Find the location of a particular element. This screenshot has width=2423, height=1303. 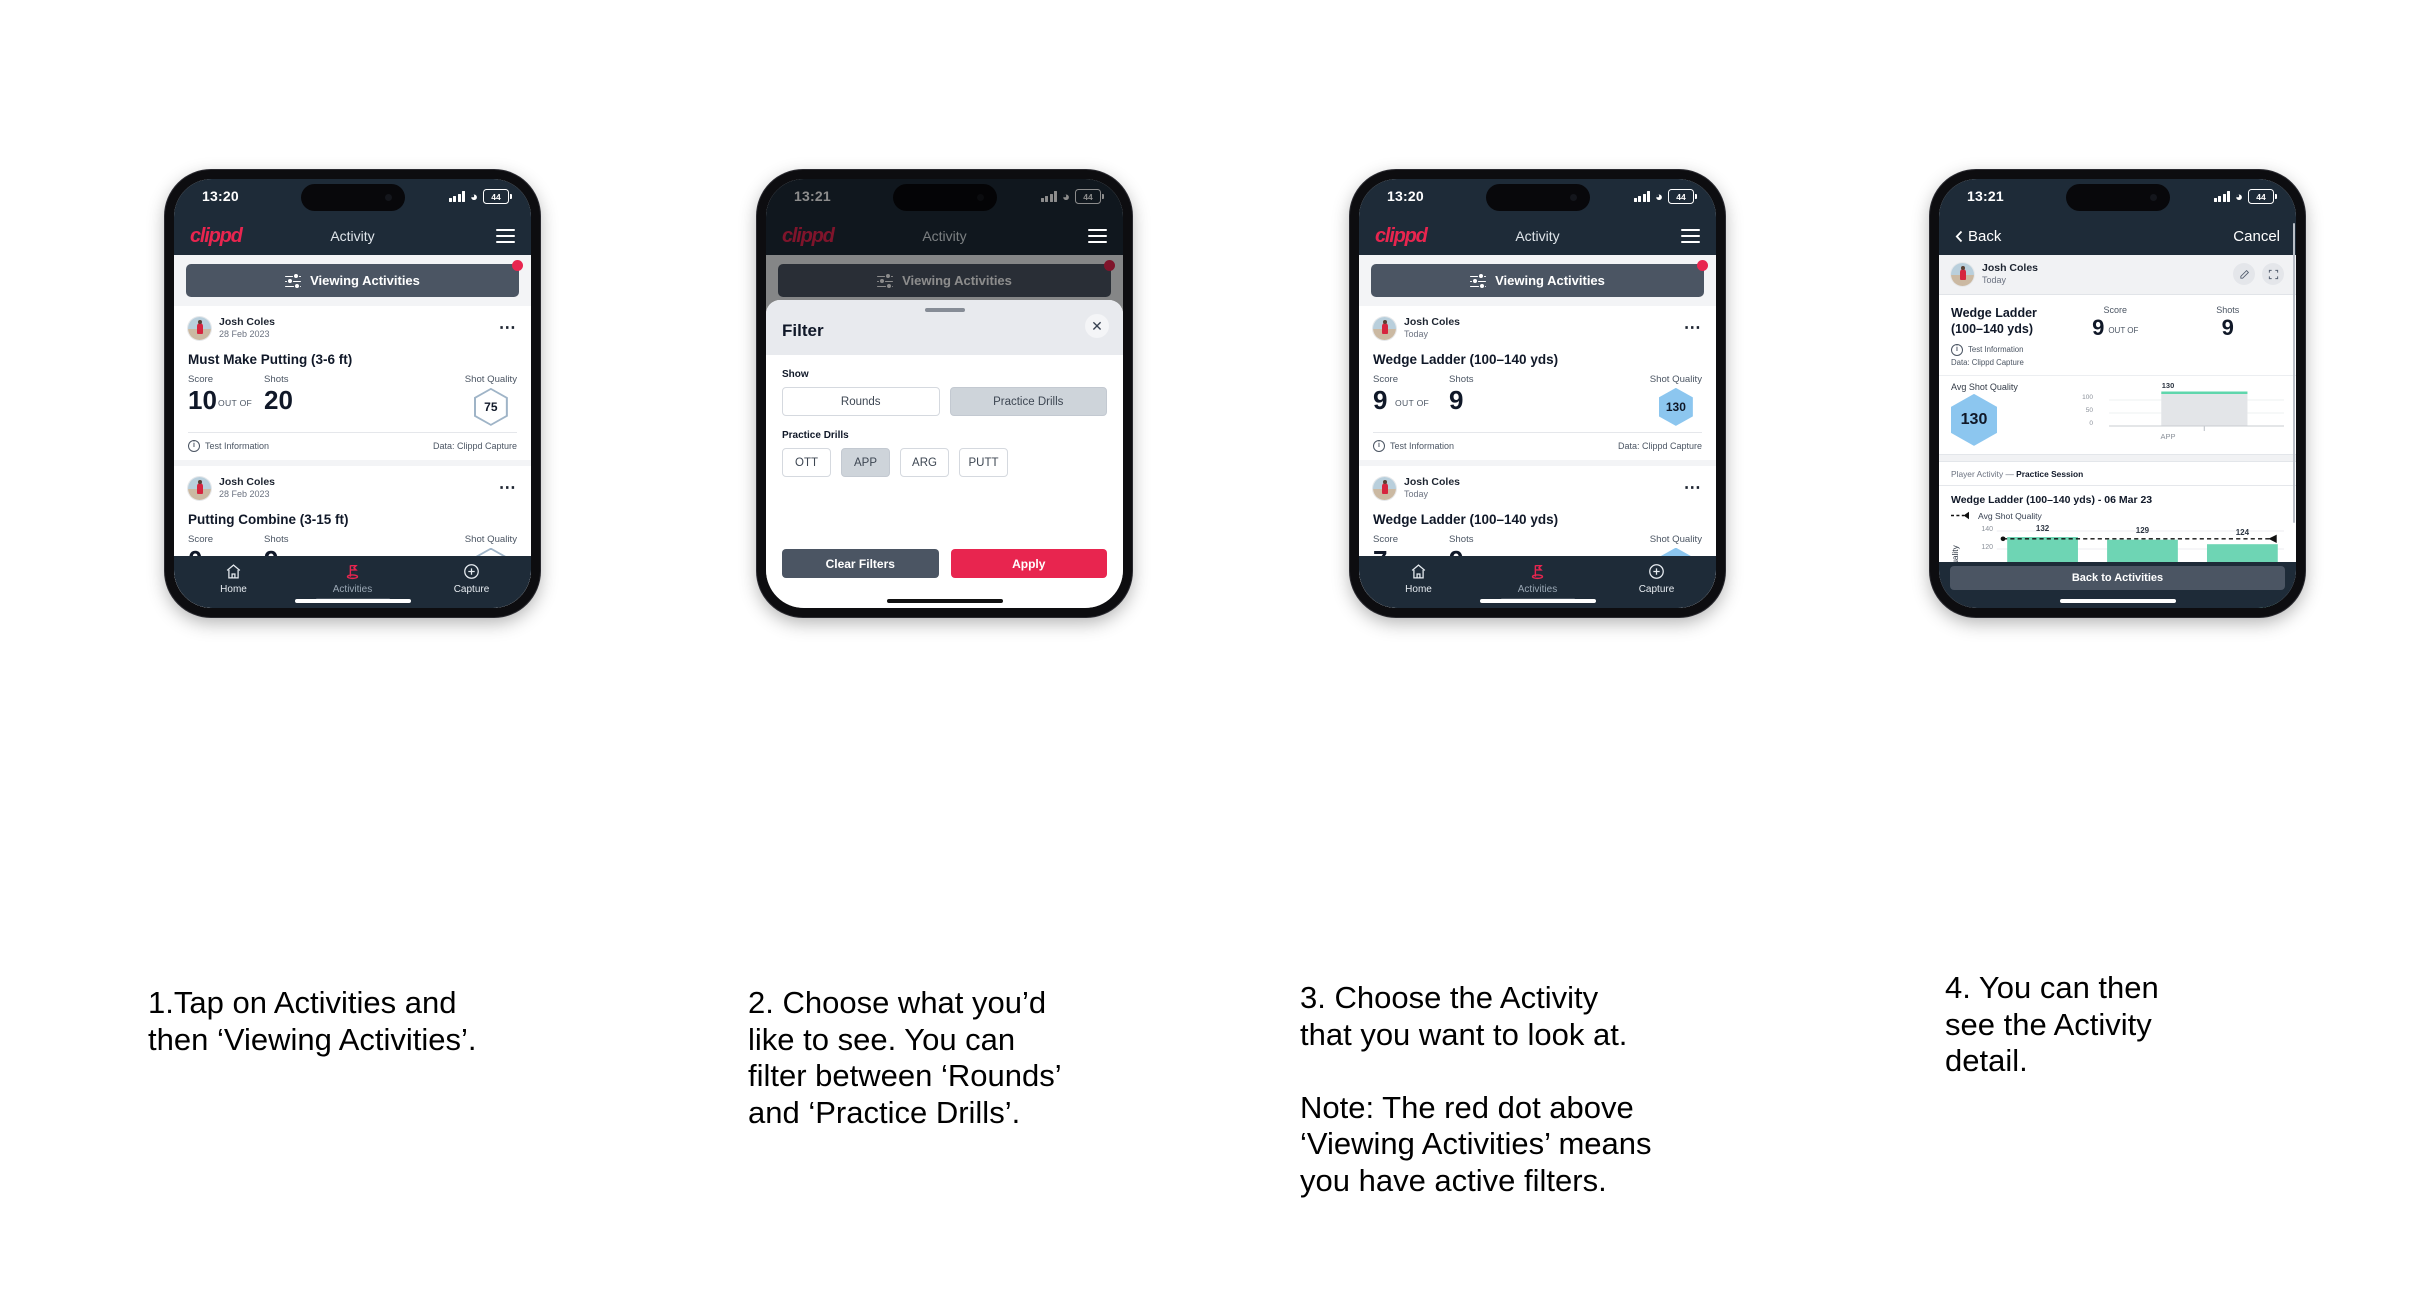

card-metrics: Score 9 OUT OF Shots 9 Shot Quality 130 is located at coordinates (1537, 402).